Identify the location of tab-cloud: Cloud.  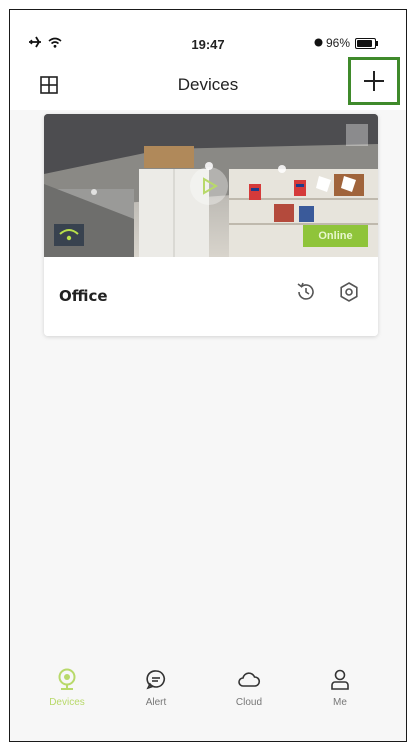
(249, 688).